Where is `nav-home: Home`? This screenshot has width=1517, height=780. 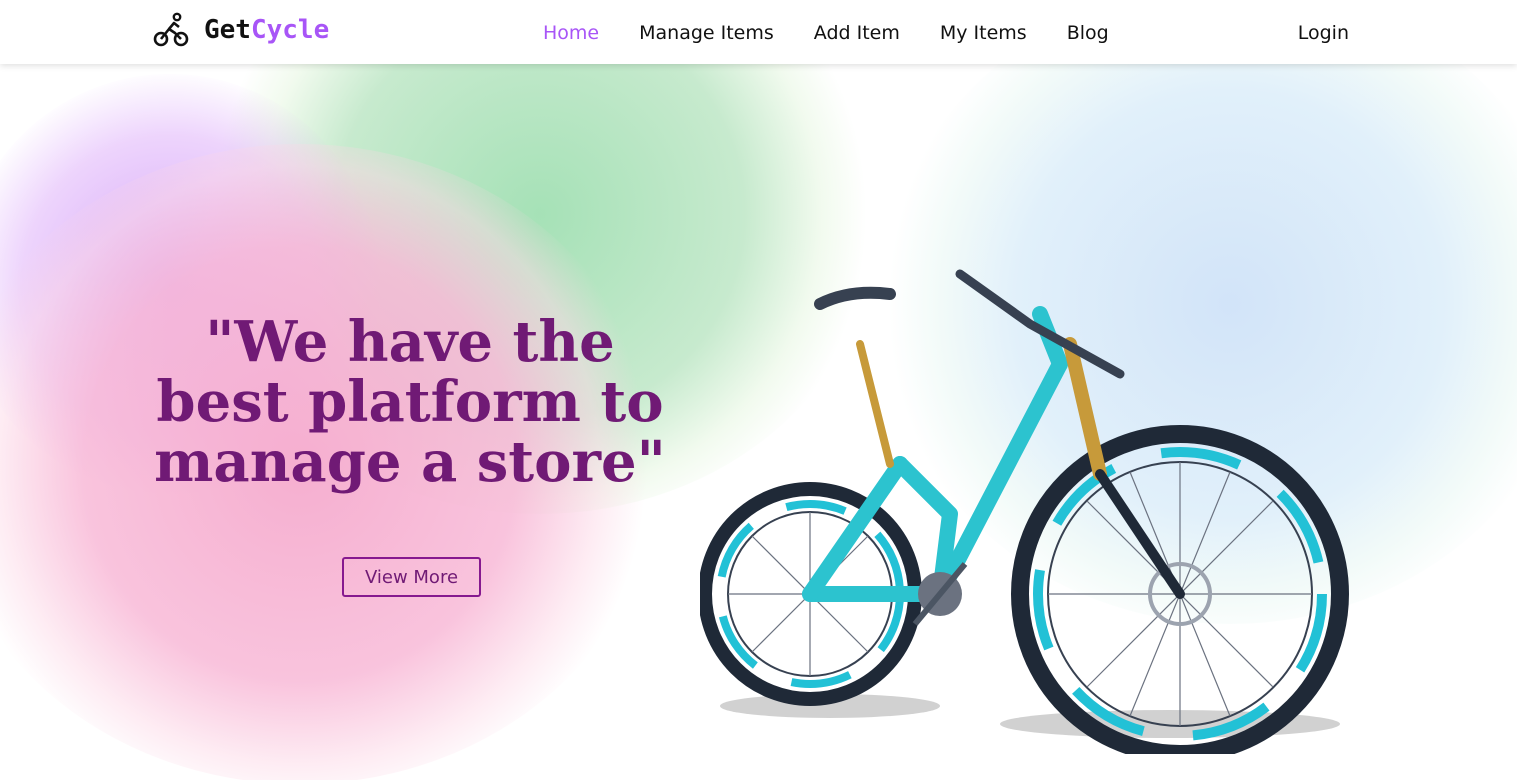 nav-home: Home is located at coordinates (571, 33).